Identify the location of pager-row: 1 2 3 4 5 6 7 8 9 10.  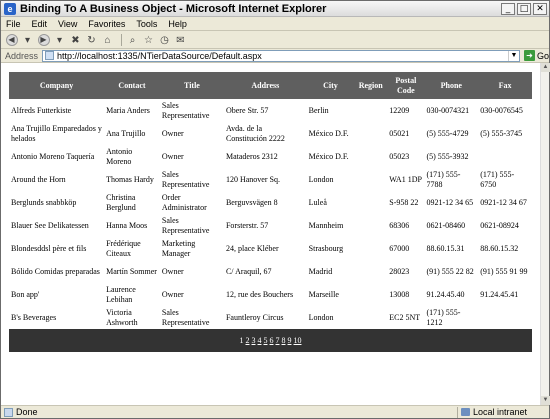
(270, 340).